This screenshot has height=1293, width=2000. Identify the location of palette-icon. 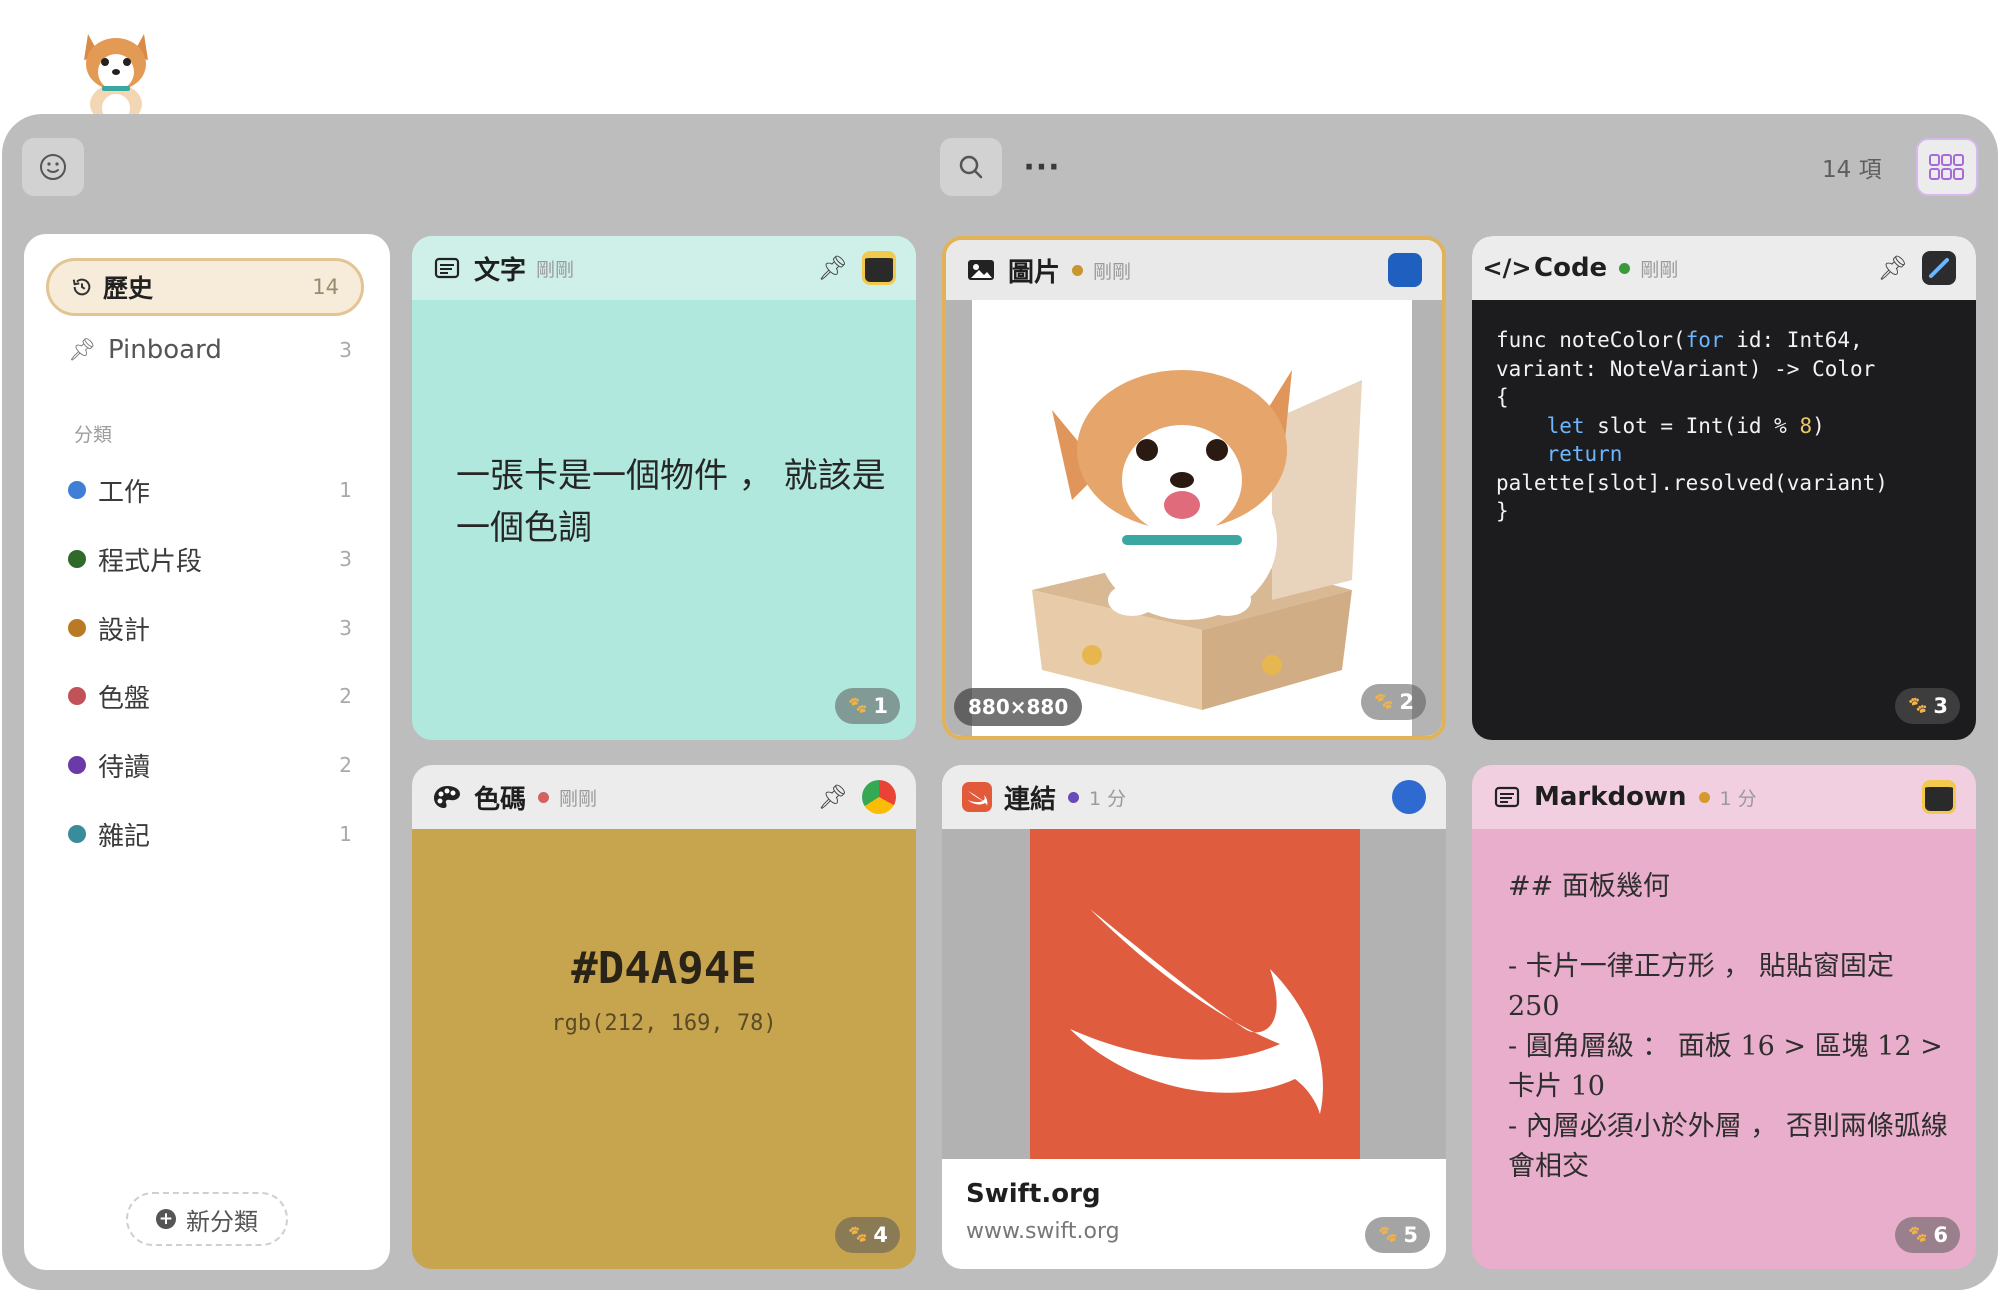
(447, 797).